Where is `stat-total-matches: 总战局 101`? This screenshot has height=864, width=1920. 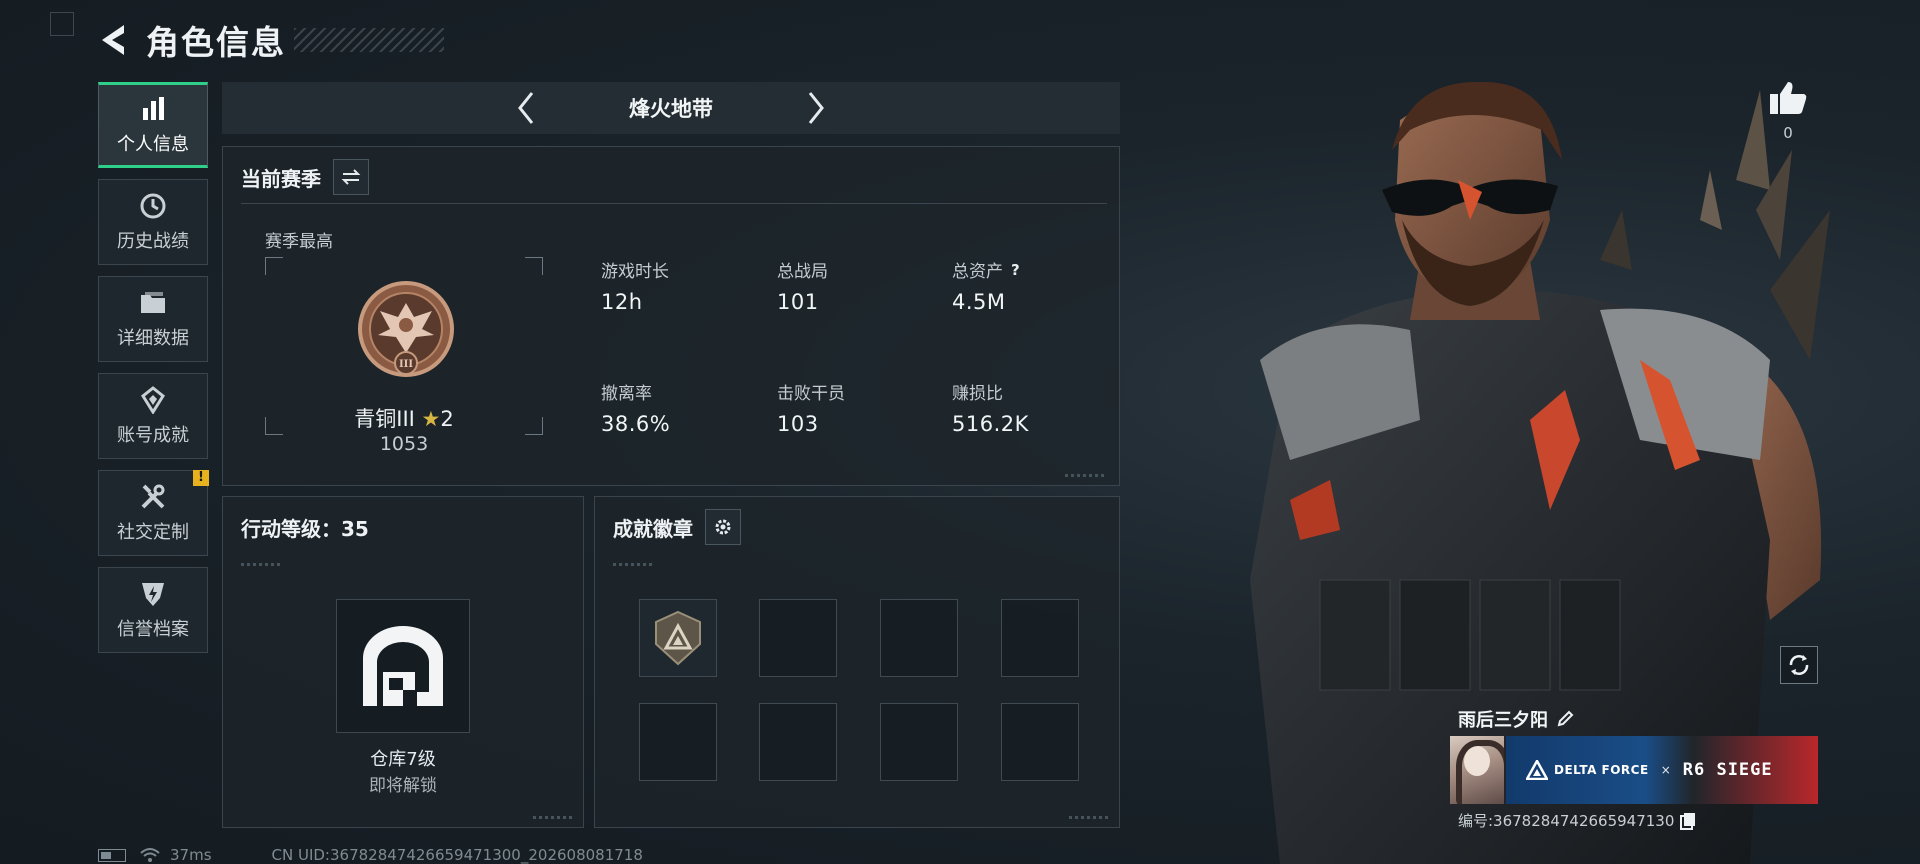
stat-total-matches: 总战局 101 is located at coordinates (802, 285).